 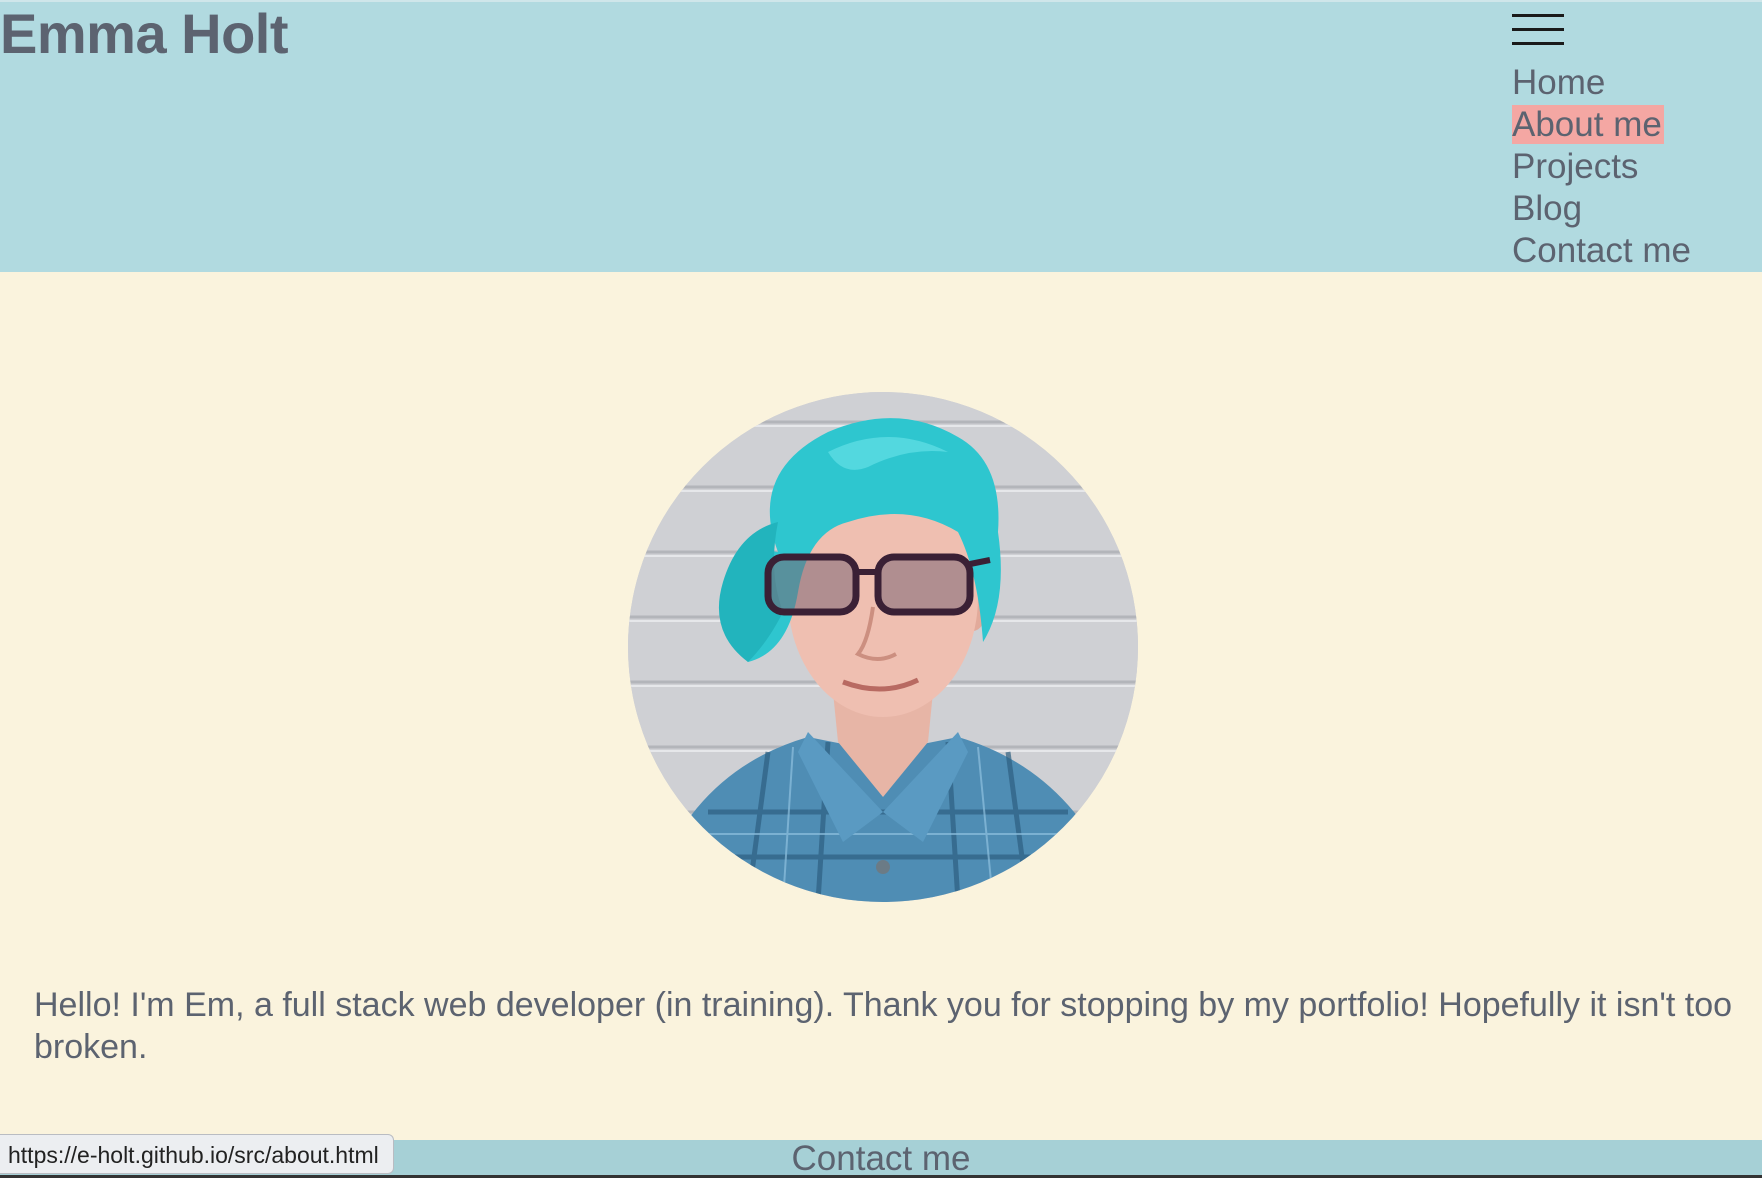 What do you see at coordinates (1548, 208) in the screenshot?
I see `nav-link-blog: Blog` at bounding box center [1548, 208].